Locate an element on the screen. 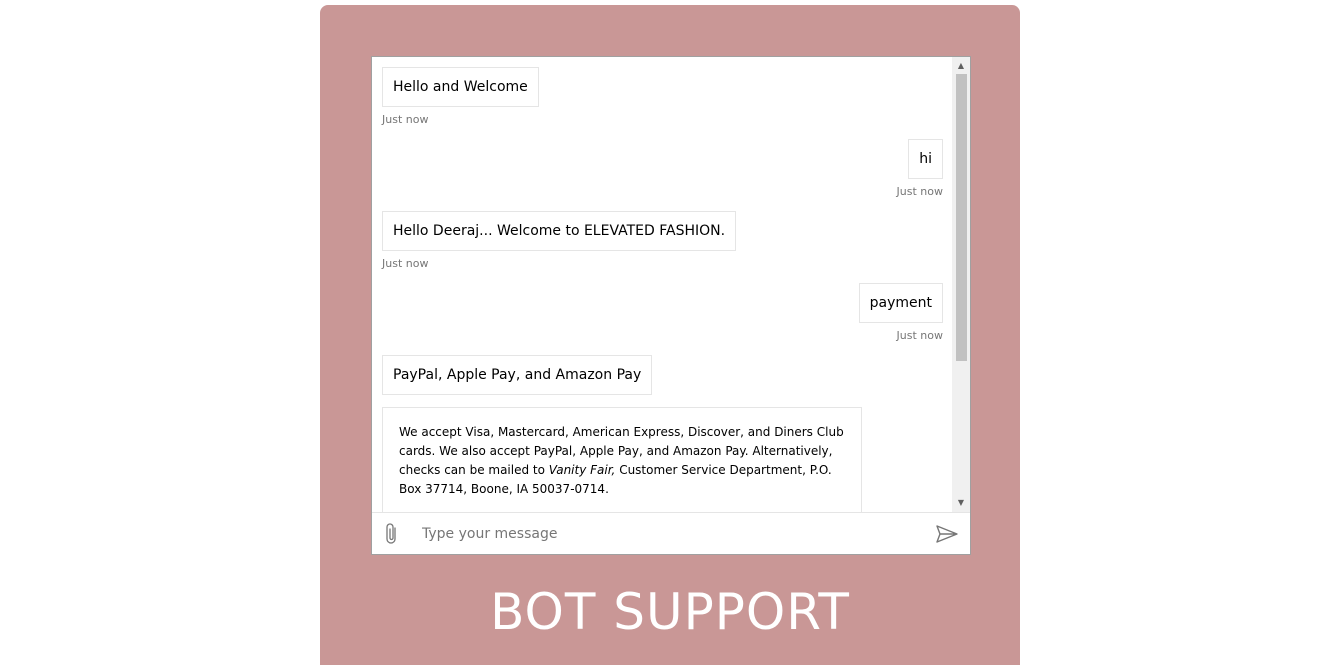 This screenshot has width=1335, height=665. message-bubble: PayPal, Apple Pay, and Amazon Pay is located at coordinates (517, 375).